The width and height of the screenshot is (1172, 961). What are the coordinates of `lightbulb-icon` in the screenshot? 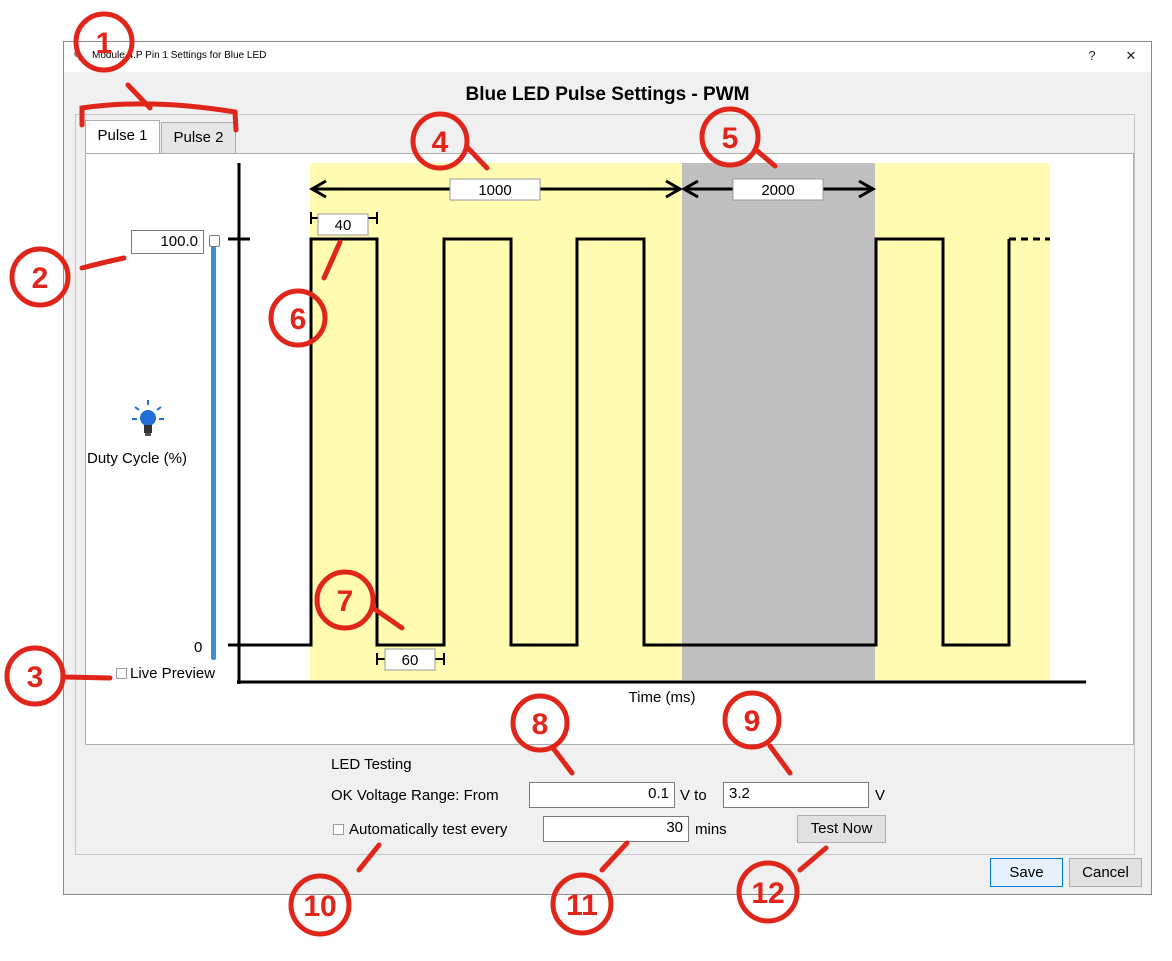 It's located at (148, 418).